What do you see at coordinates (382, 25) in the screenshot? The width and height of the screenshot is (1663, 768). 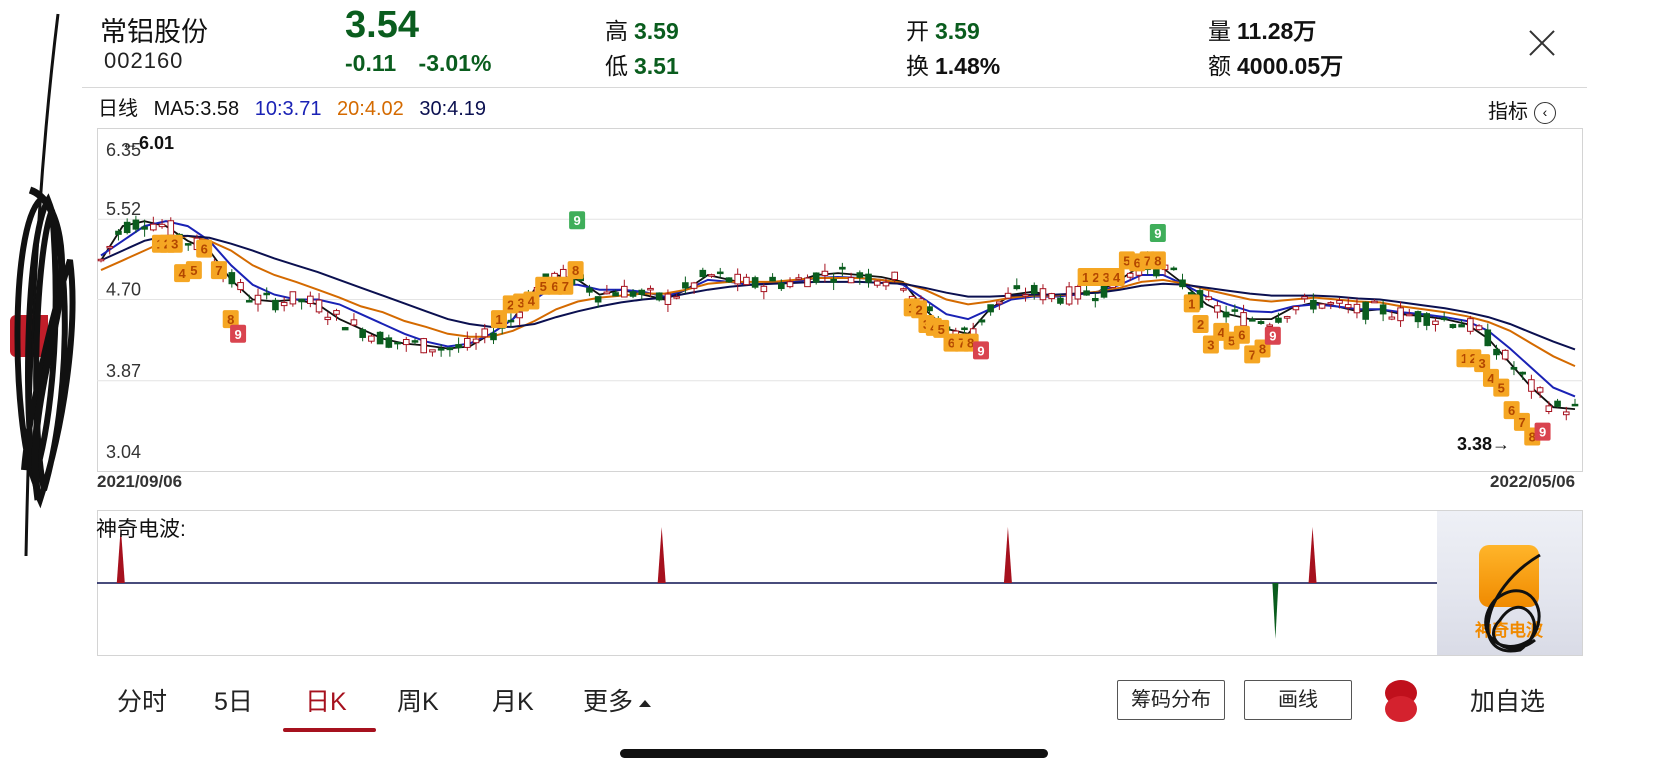 I see `last-price: 3.54` at bounding box center [382, 25].